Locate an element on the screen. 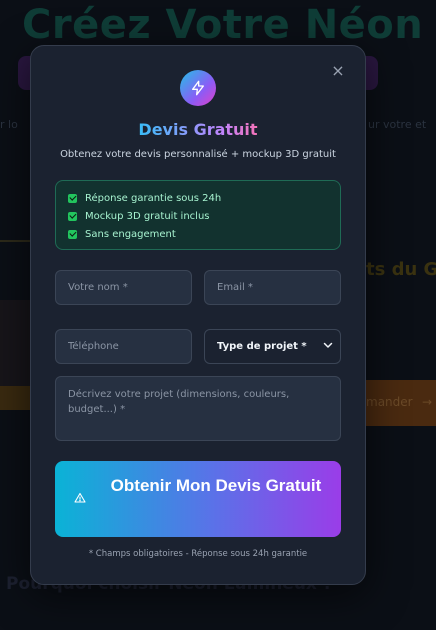 This screenshot has height=630, width=436. feature-item: Sans engagement is located at coordinates (122, 234).